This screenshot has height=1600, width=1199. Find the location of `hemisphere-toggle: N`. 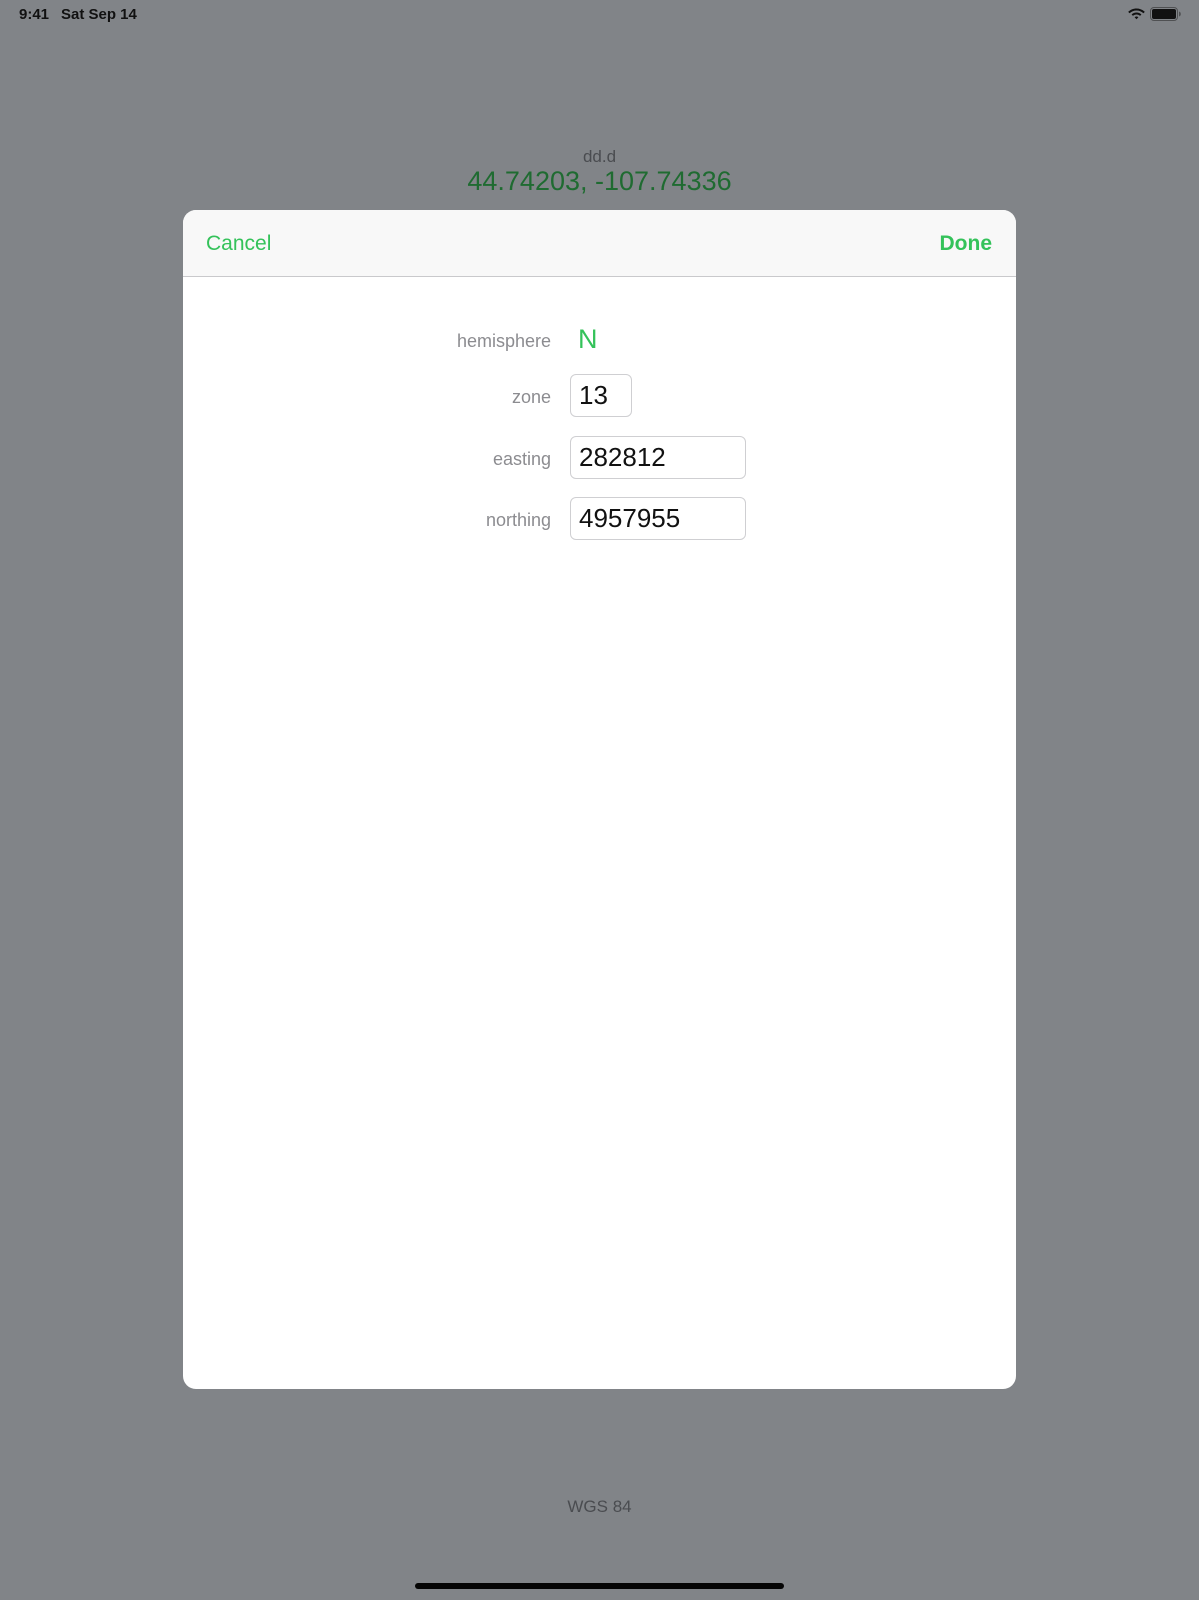

hemisphere-toggle: N is located at coordinates (588, 339).